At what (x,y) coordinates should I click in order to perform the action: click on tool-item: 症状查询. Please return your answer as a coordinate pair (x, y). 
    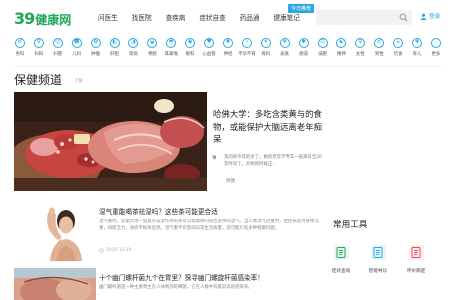
    Looking at the image, I should click on (341, 259).